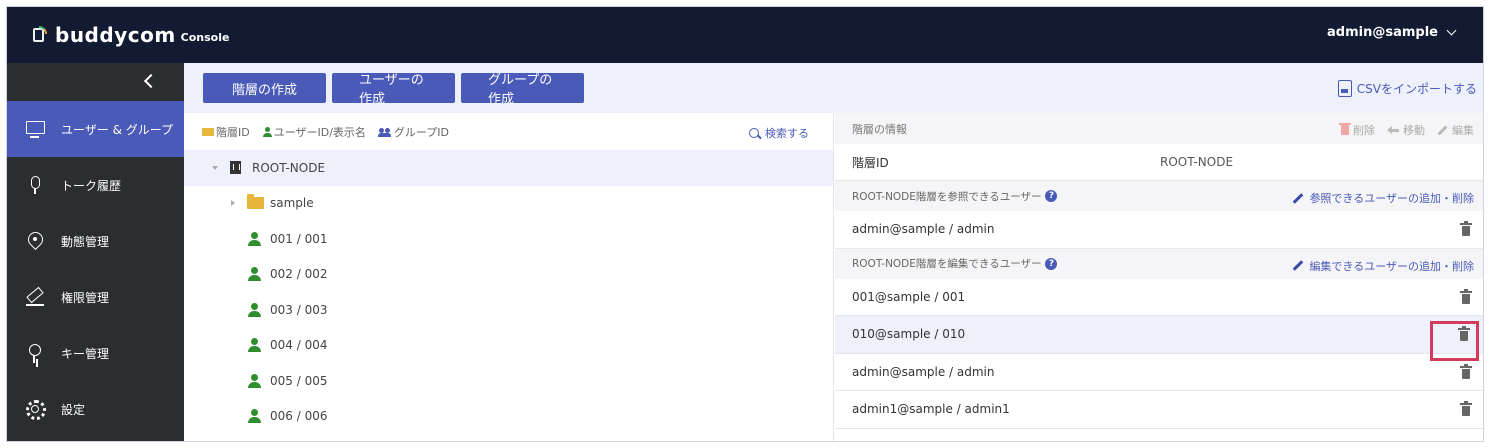 This screenshot has height=448, width=1490. I want to click on edit-button: 編集, so click(1455, 130).